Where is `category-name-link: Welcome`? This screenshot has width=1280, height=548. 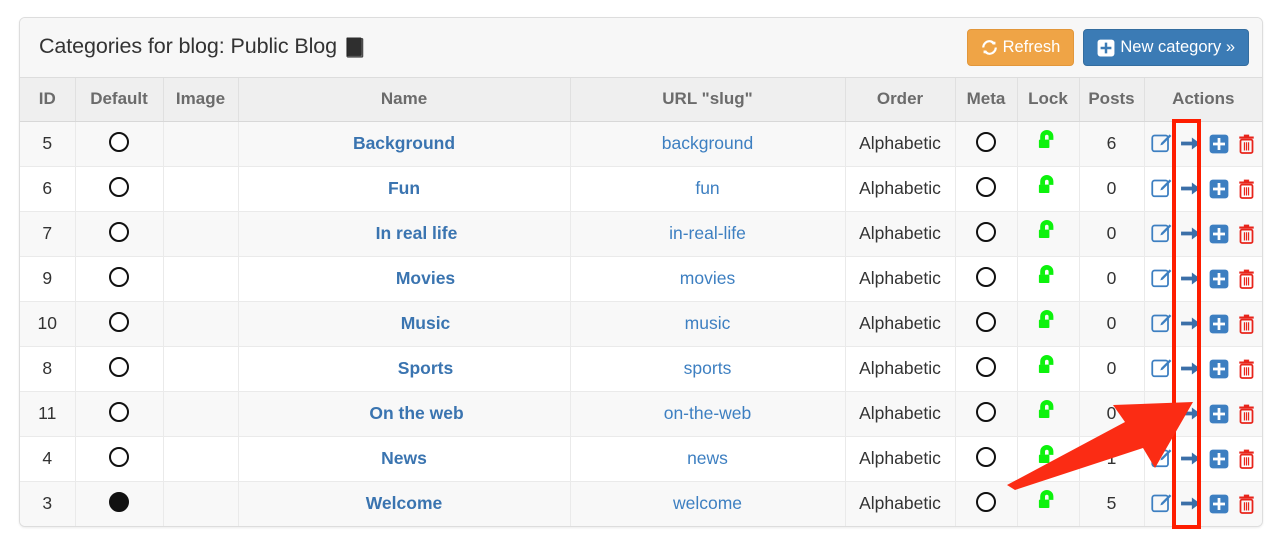 category-name-link: Welcome is located at coordinates (404, 503).